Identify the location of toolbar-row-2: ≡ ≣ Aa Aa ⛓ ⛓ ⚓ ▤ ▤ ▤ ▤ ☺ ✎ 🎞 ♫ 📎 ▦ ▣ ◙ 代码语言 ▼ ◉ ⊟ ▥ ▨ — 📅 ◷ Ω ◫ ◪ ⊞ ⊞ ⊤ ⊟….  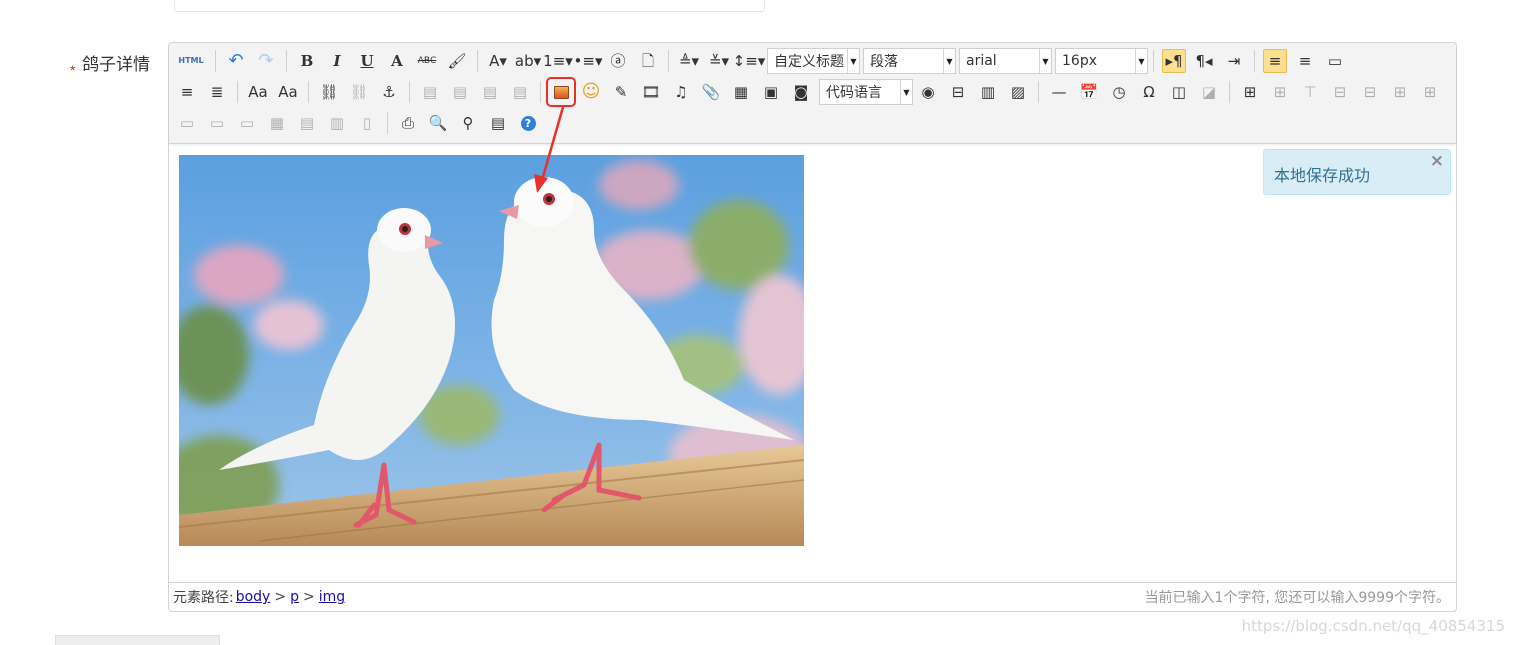
(811, 92).